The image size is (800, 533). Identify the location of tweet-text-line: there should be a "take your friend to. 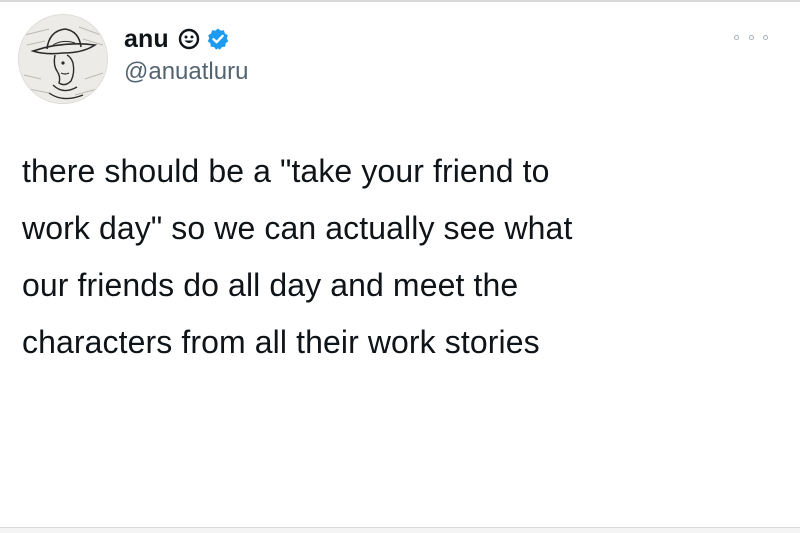
(286, 171).